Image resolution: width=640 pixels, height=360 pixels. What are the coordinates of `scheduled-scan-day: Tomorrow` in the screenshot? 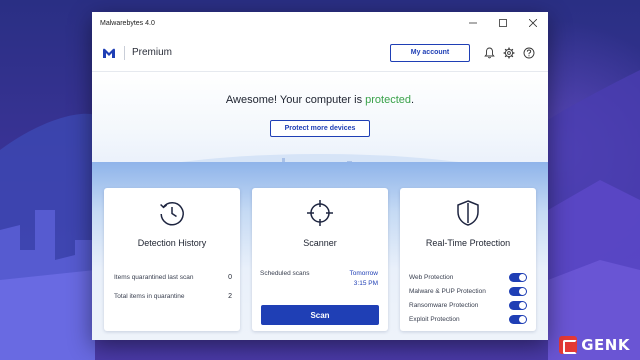 It's located at (363, 273).